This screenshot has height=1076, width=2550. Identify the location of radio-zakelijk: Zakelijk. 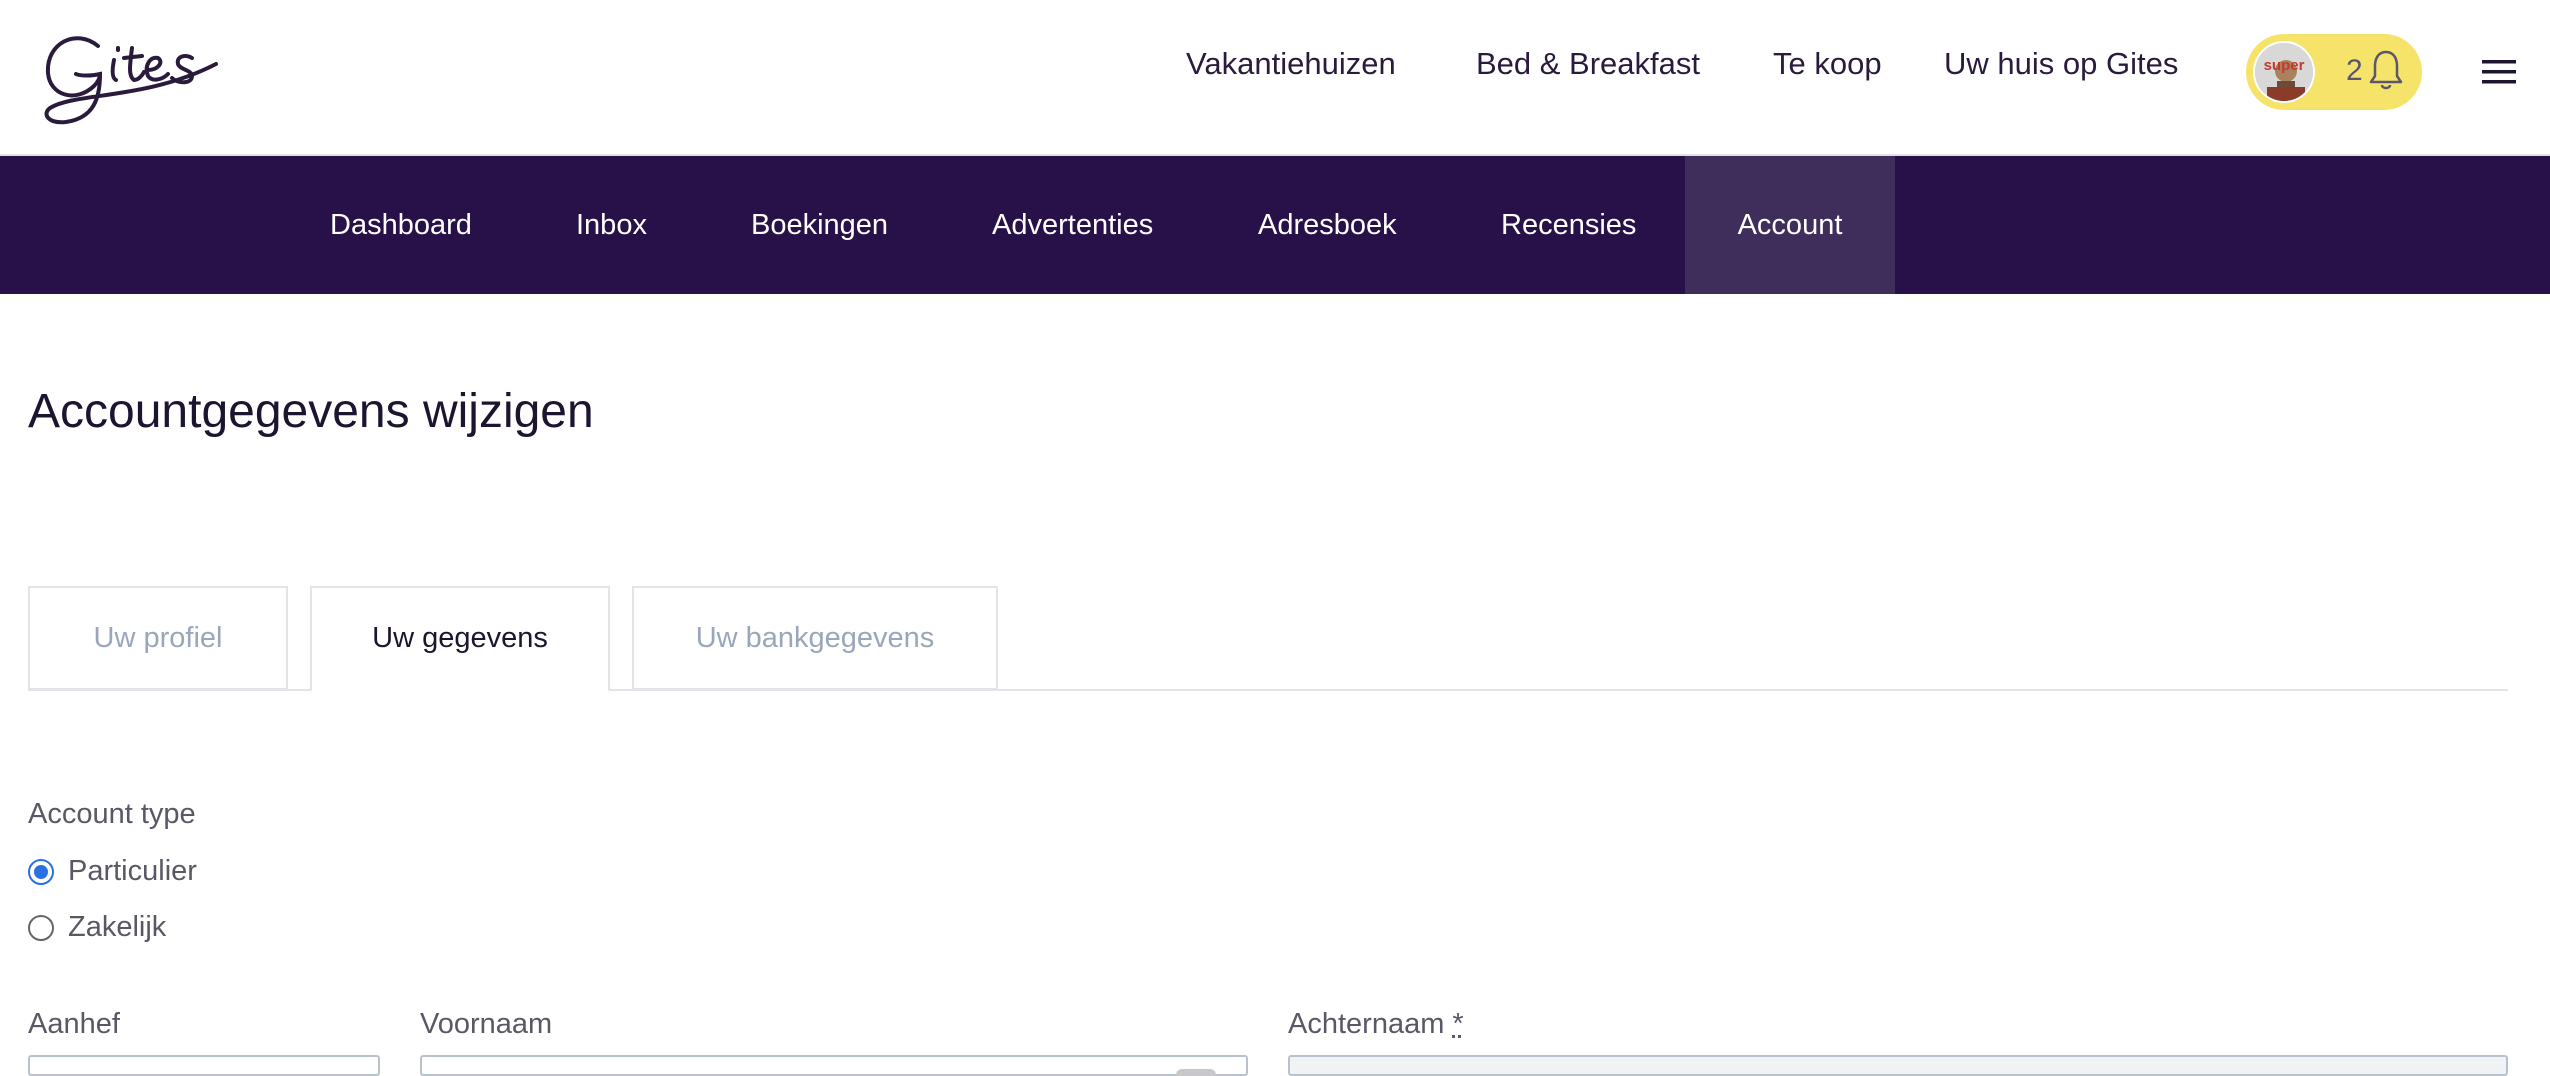
(138, 929).